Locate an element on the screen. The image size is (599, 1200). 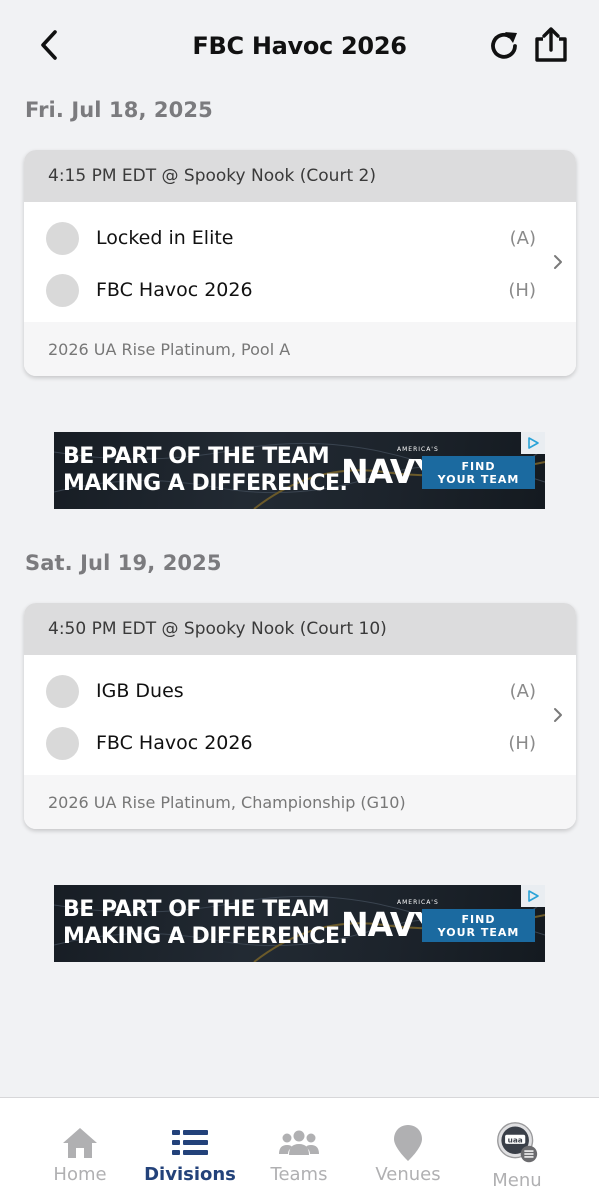
game-teams: Locked in Elite (A) FBC Havoc 2026 (H) is located at coordinates (300, 262).